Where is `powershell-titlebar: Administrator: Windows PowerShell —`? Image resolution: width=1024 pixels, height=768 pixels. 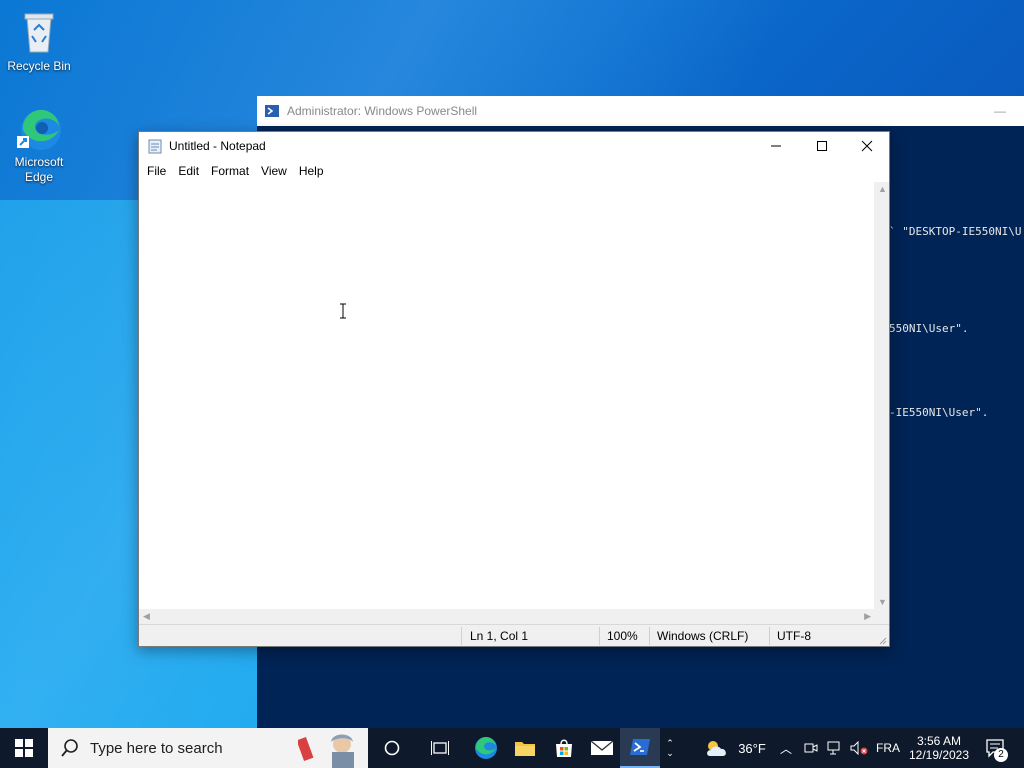 powershell-titlebar: Administrator: Windows PowerShell — is located at coordinates (640, 111).